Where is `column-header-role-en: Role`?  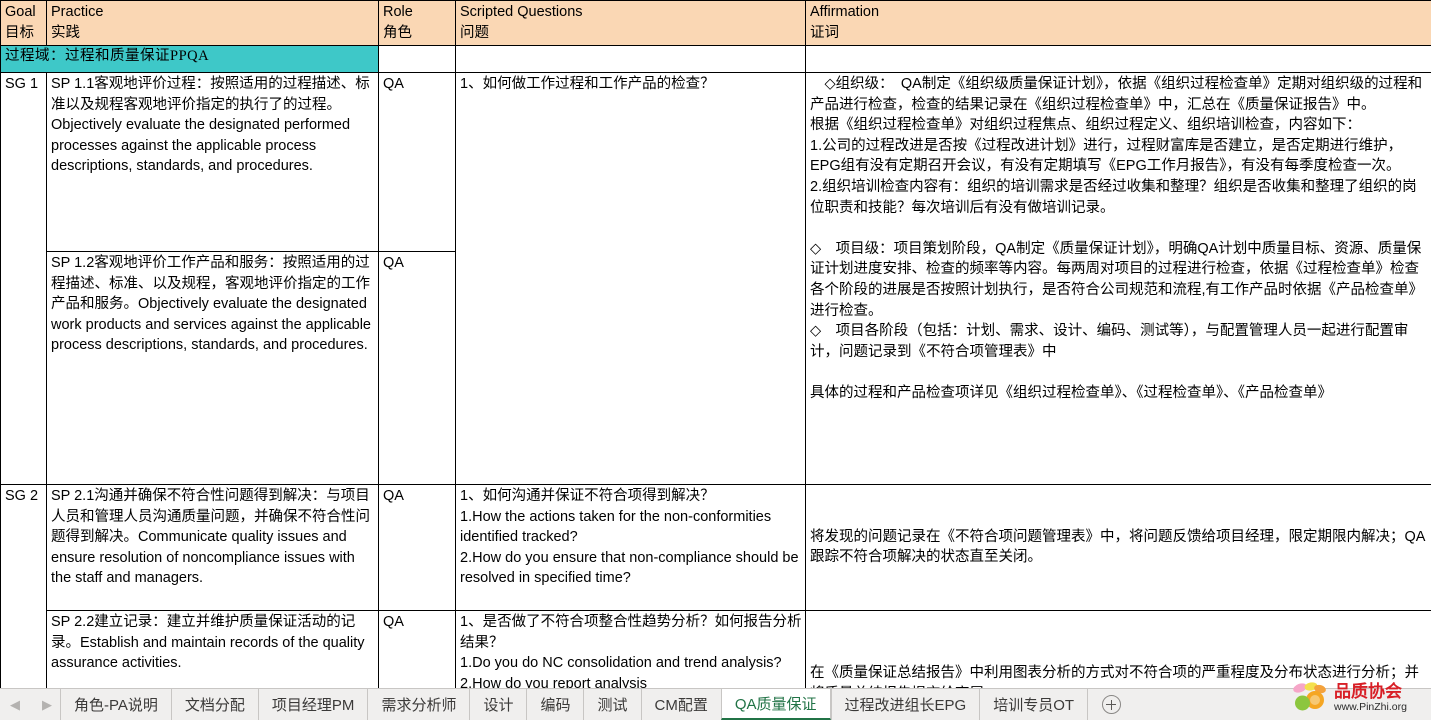 column-header-role-en: Role is located at coordinates (398, 12).